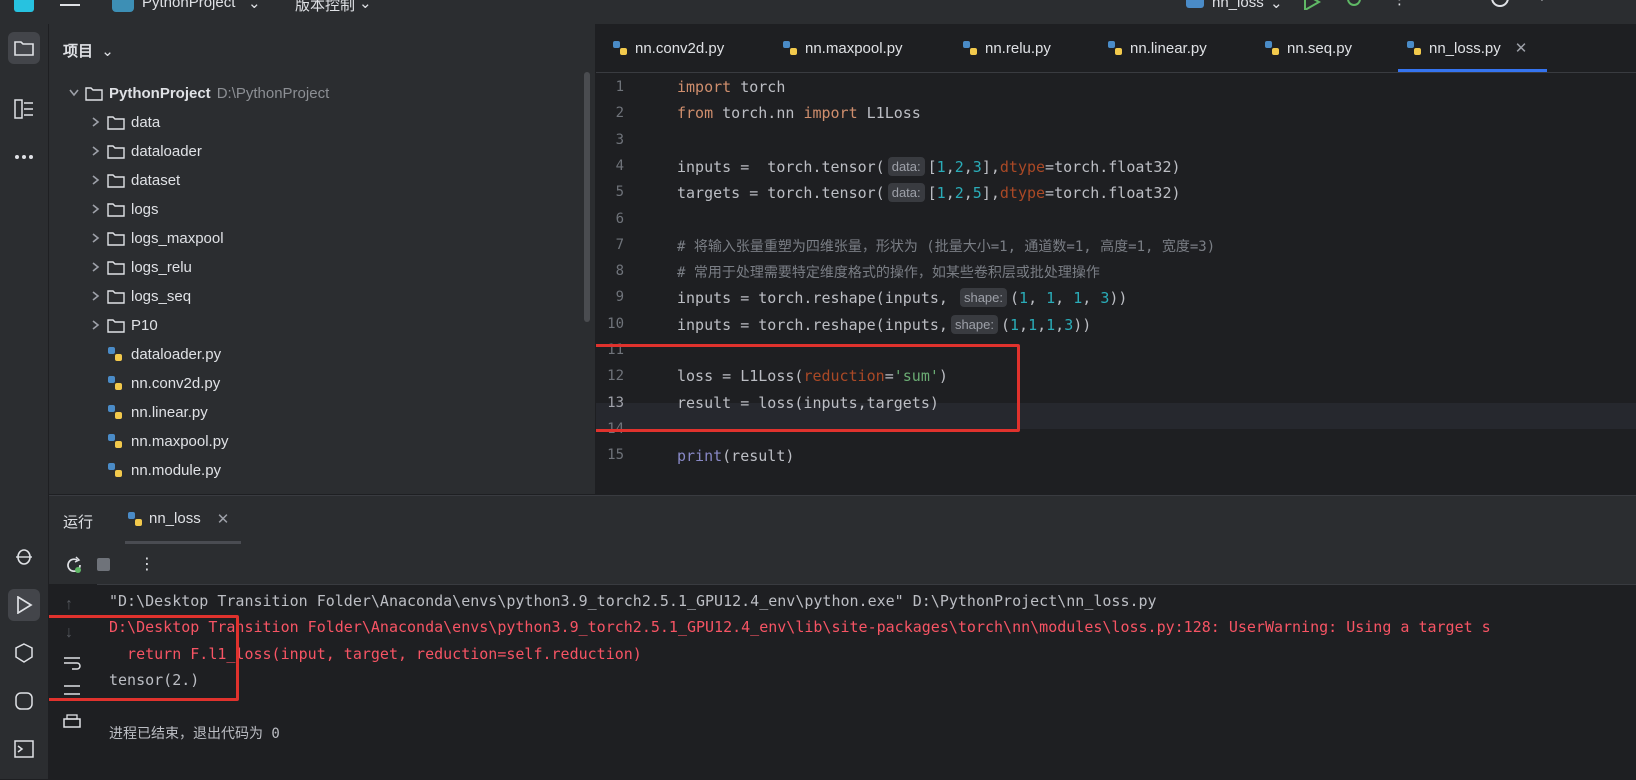 The height and width of the screenshot is (780, 1636). Describe the element at coordinates (168, 441) in the screenshot. I see `tree-file-item: nn.maxpool.py` at that location.